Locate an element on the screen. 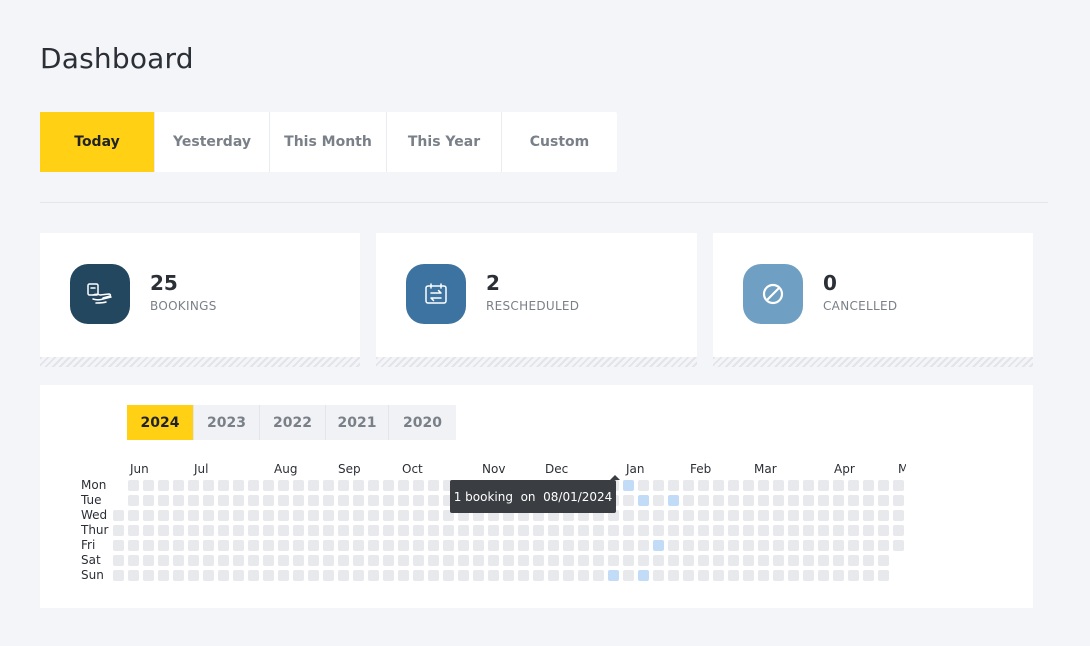  tab-today: Today is located at coordinates (97, 142).